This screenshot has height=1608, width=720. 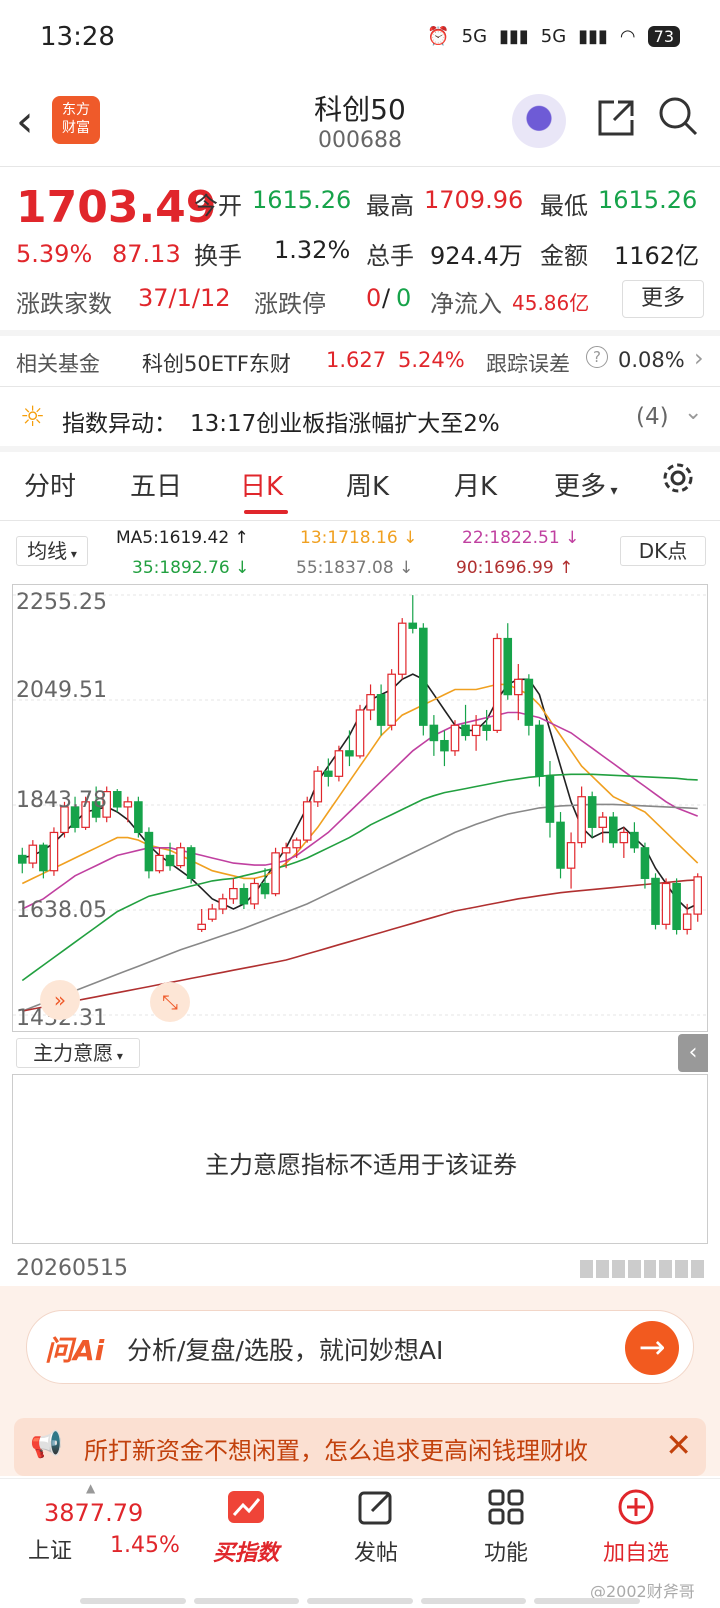 What do you see at coordinates (156, 484) in the screenshot?
I see `tab-5day: 五日` at bounding box center [156, 484].